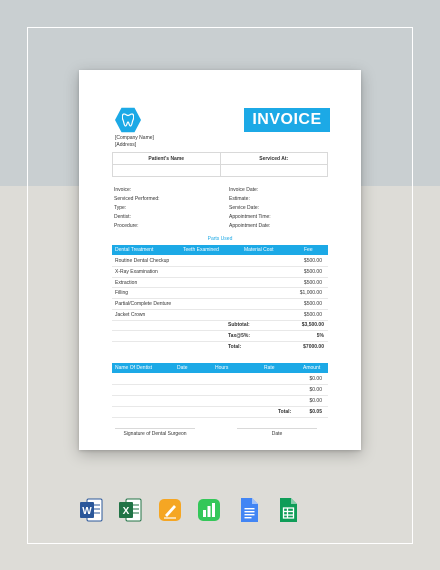  I want to click on dentist-header-name: Name Of Dentist, so click(133, 368).